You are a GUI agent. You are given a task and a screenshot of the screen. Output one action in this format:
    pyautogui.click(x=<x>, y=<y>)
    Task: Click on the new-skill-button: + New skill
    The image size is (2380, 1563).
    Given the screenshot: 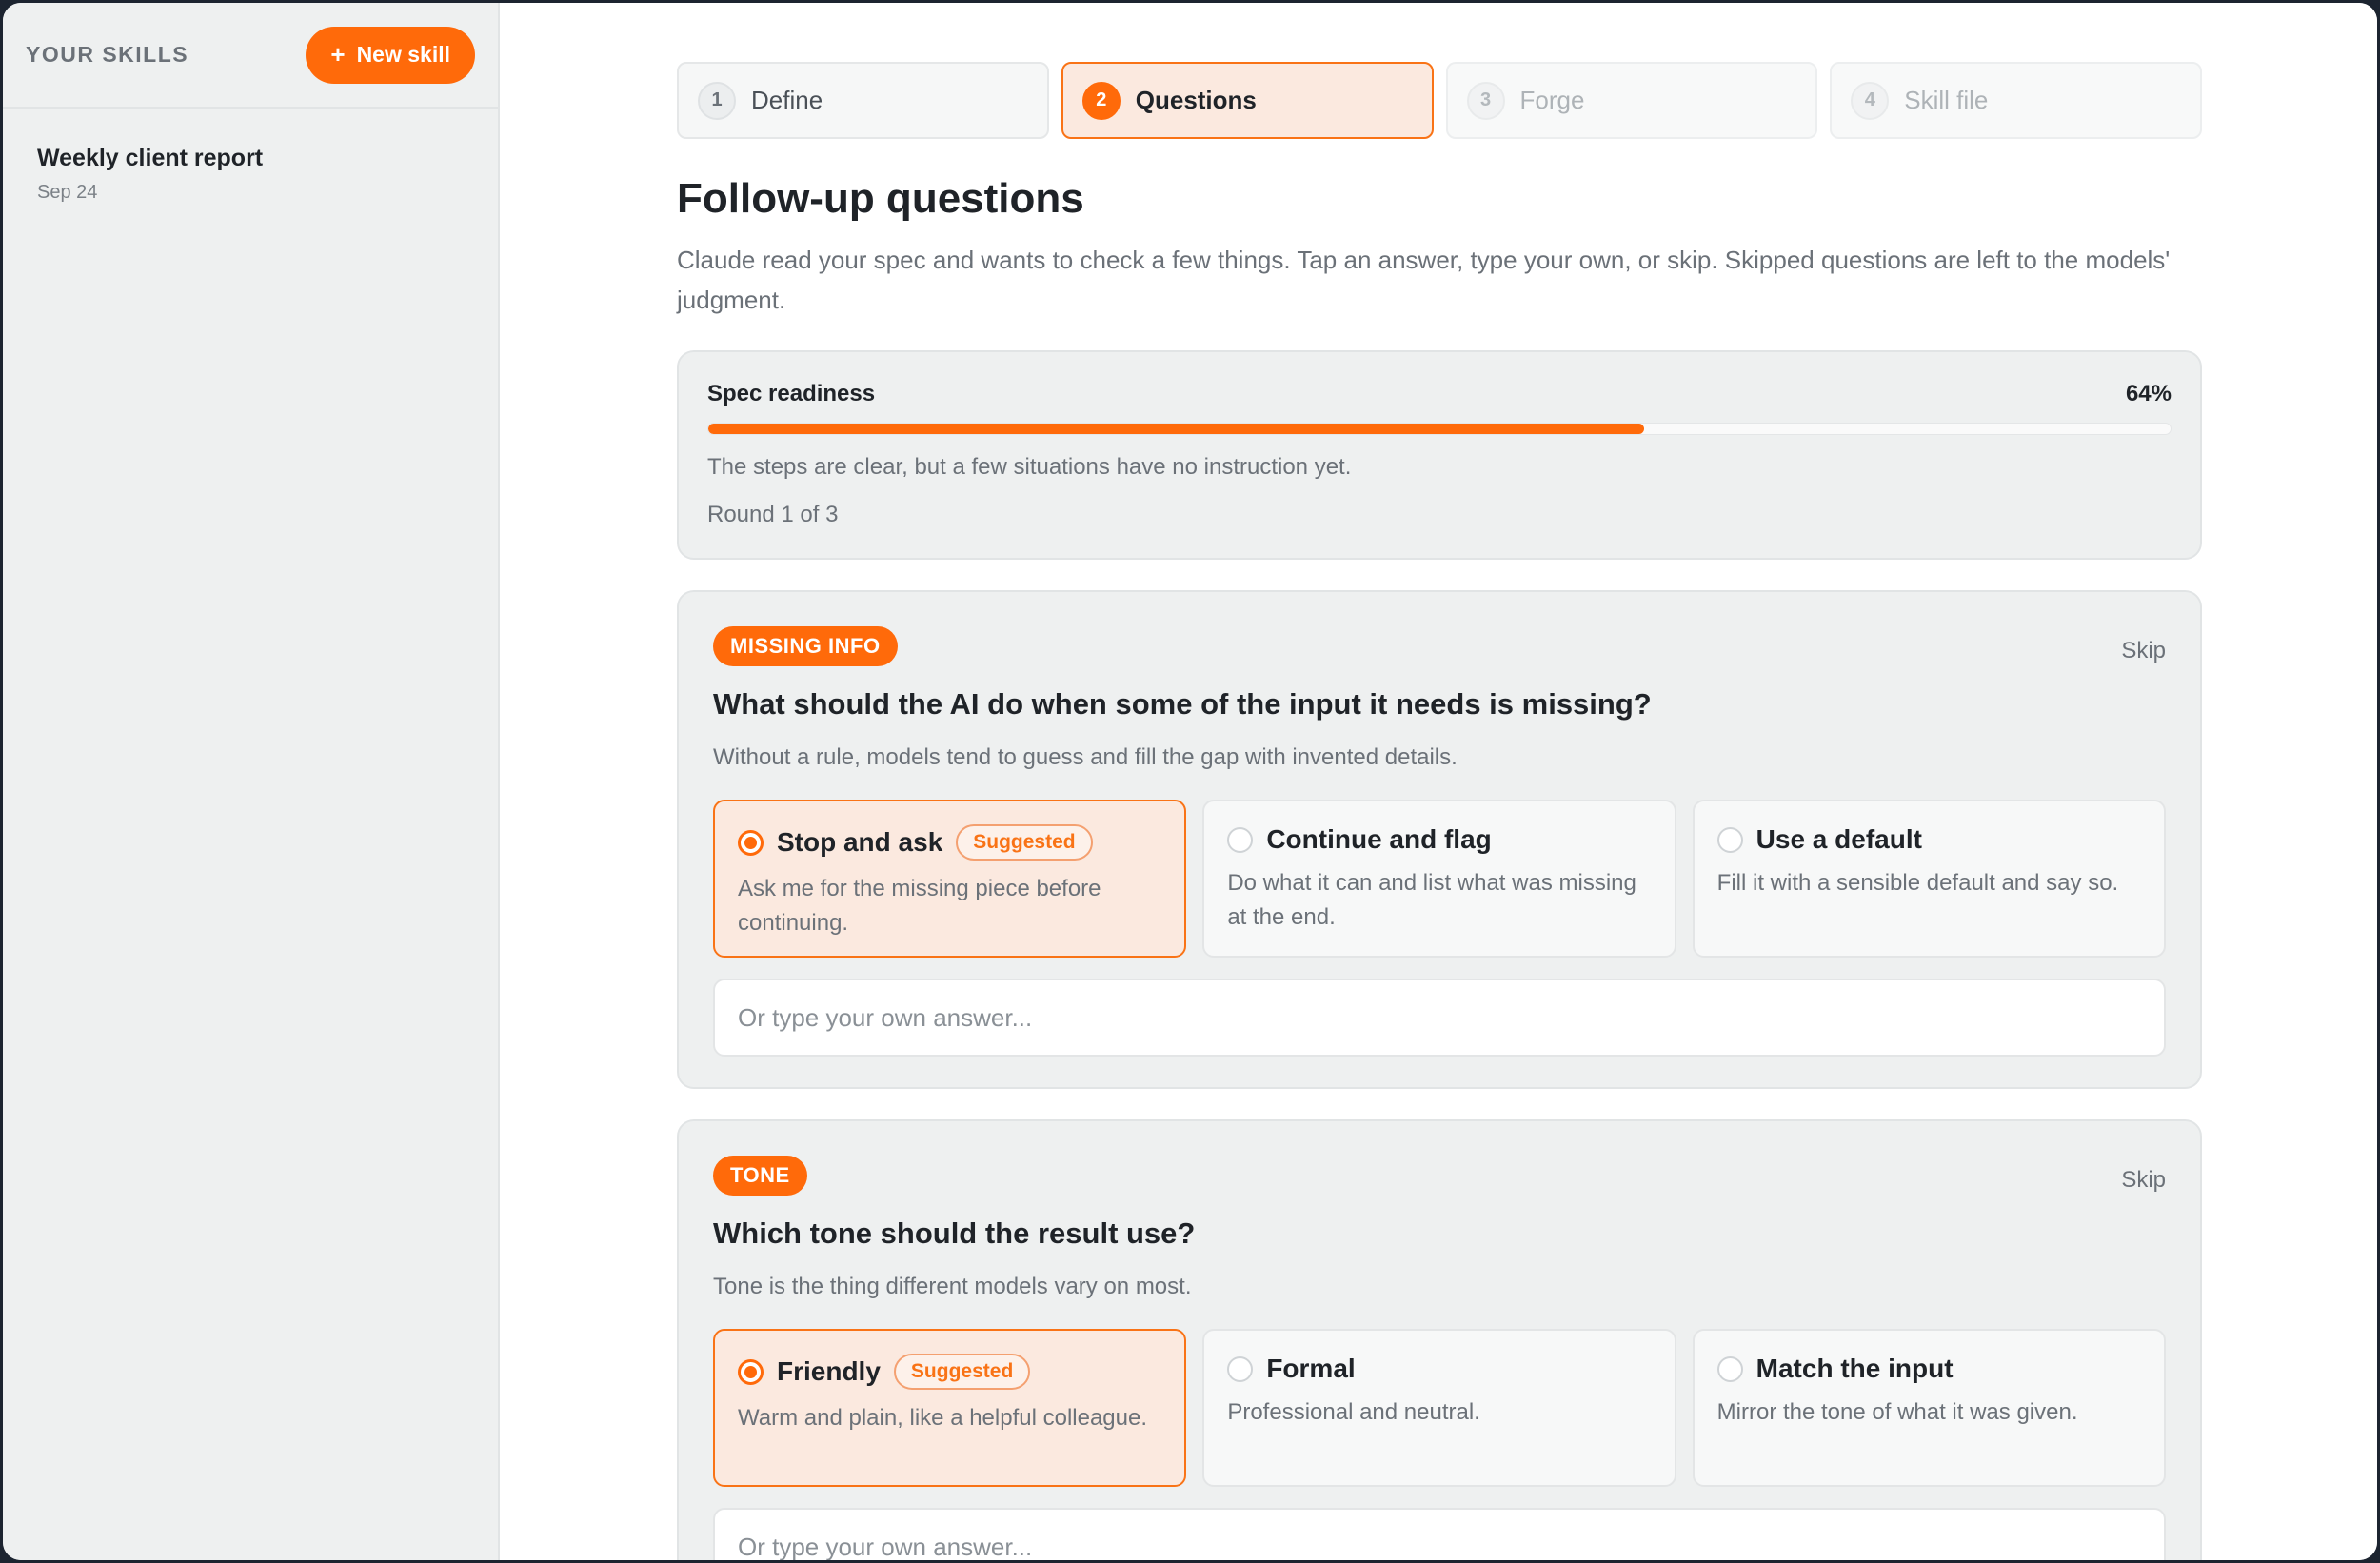 What is the action you would take?
    pyautogui.click(x=390, y=55)
    